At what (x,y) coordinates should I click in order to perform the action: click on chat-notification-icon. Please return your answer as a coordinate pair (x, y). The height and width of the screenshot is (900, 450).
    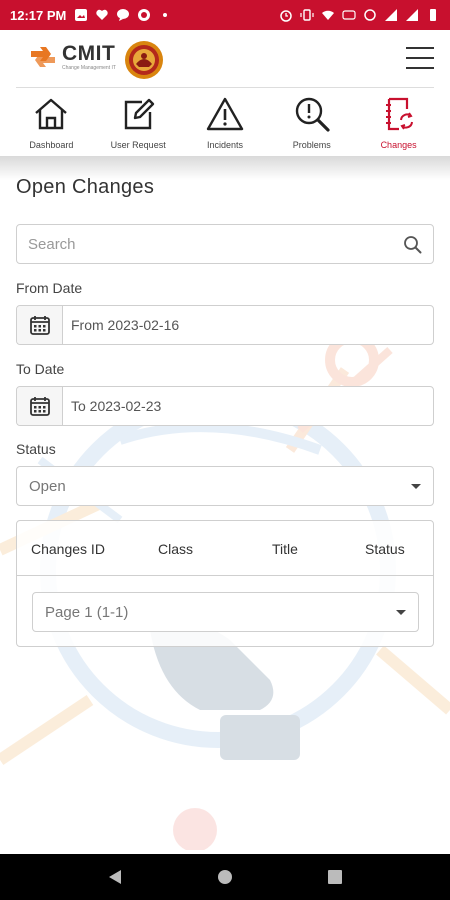
    Looking at the image, I should click on (123, 15).